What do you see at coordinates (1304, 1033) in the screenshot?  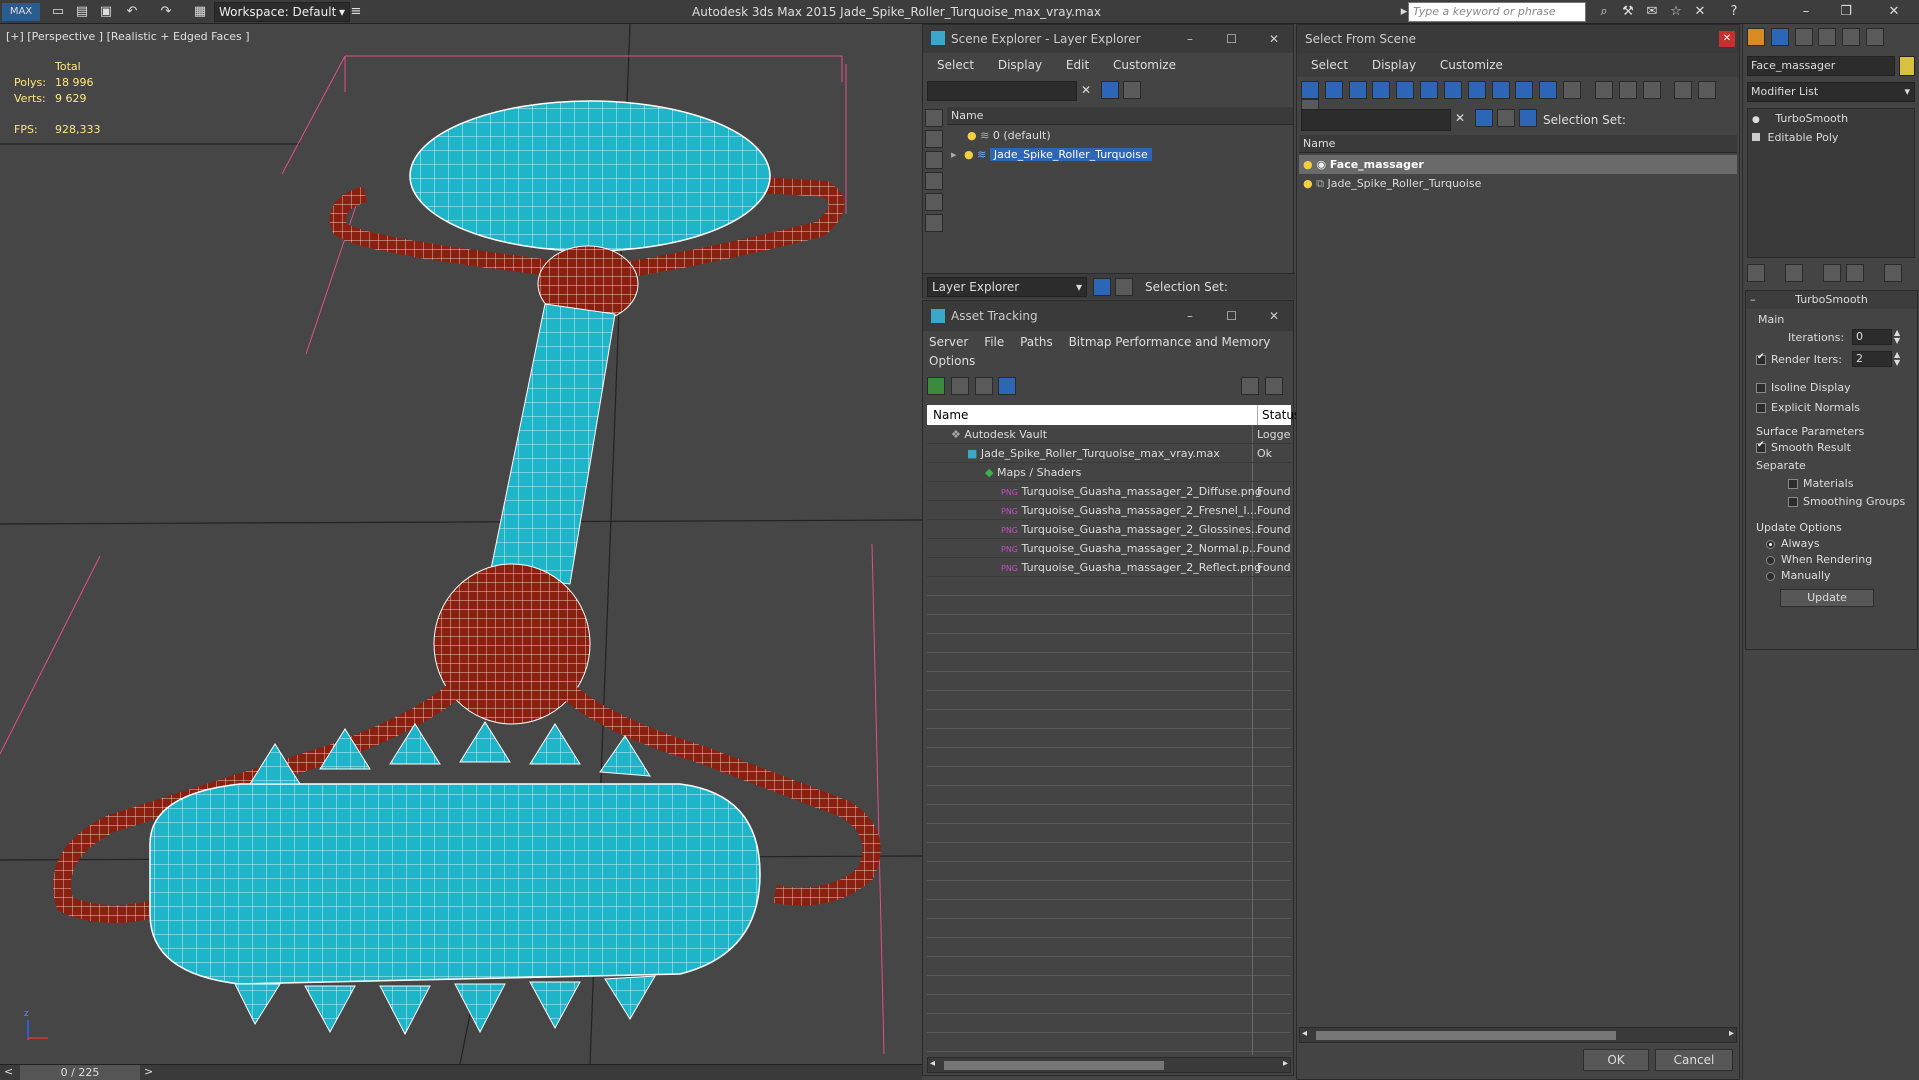 I see `scroll-left-icon: ◂` at bounding box center [1304, 1033].